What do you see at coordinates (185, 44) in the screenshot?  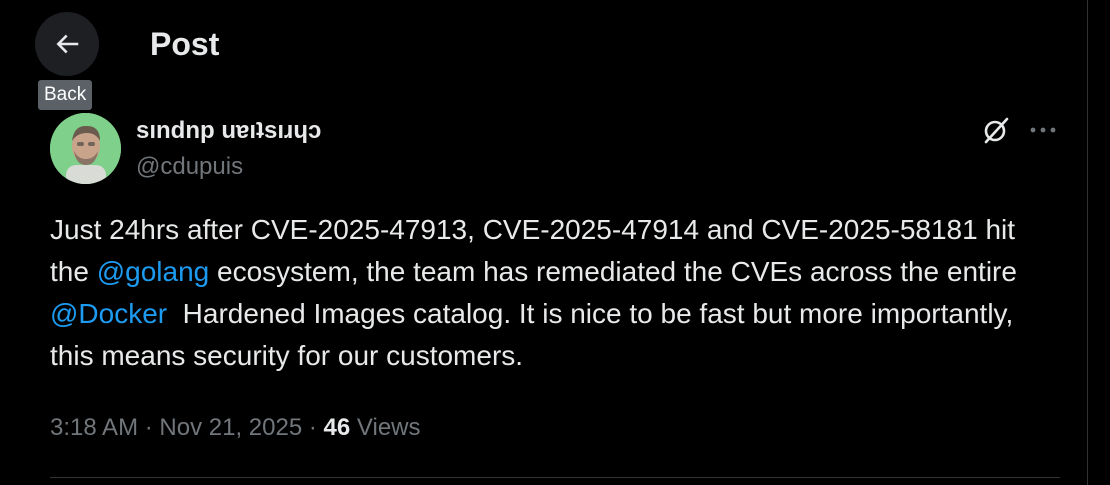 I see `page-title: Post` at bounding box center [185, 44].